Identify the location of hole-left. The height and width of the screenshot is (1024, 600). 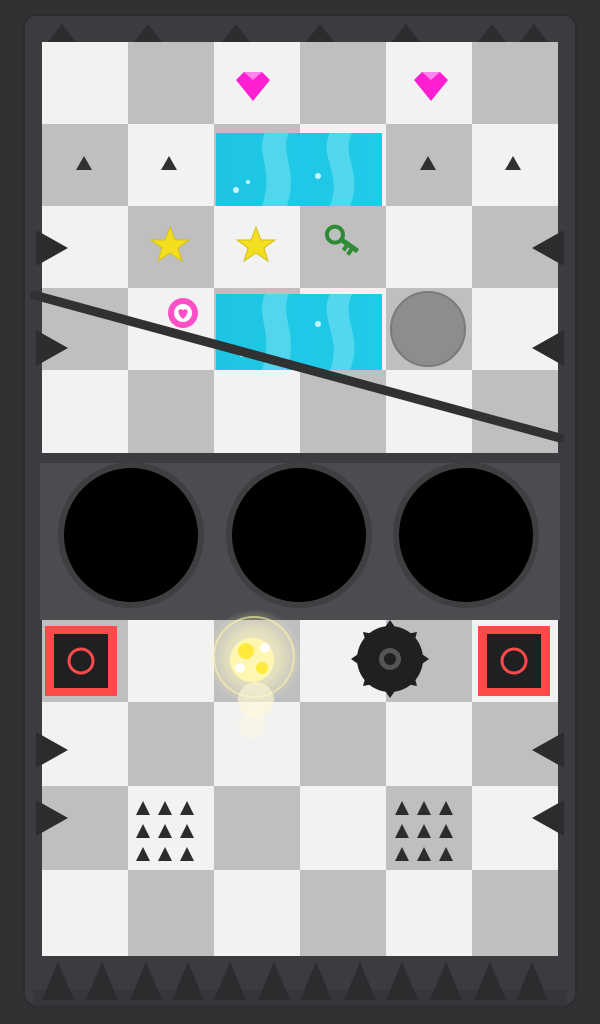
(131, 535).